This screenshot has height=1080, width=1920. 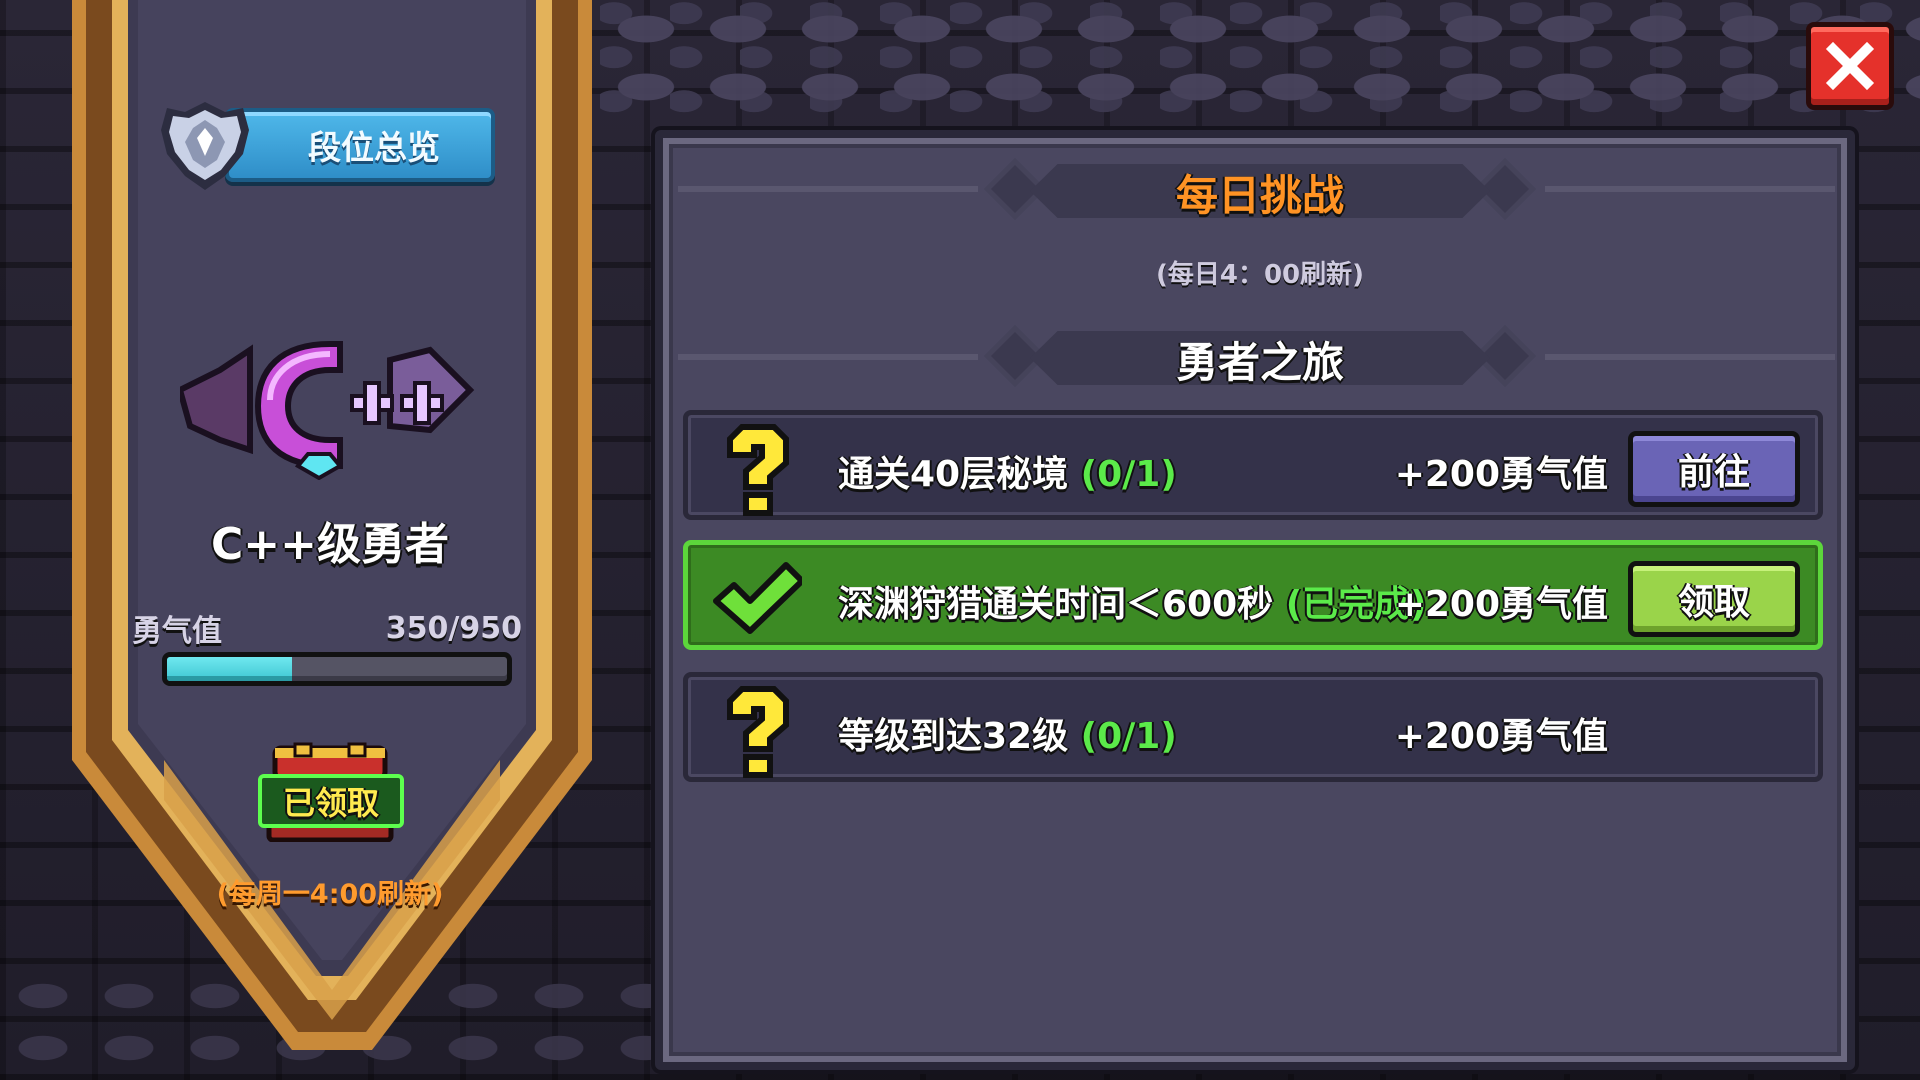 I want to click on rank-overview-button: 段位总览, so click(x=327, y=144).